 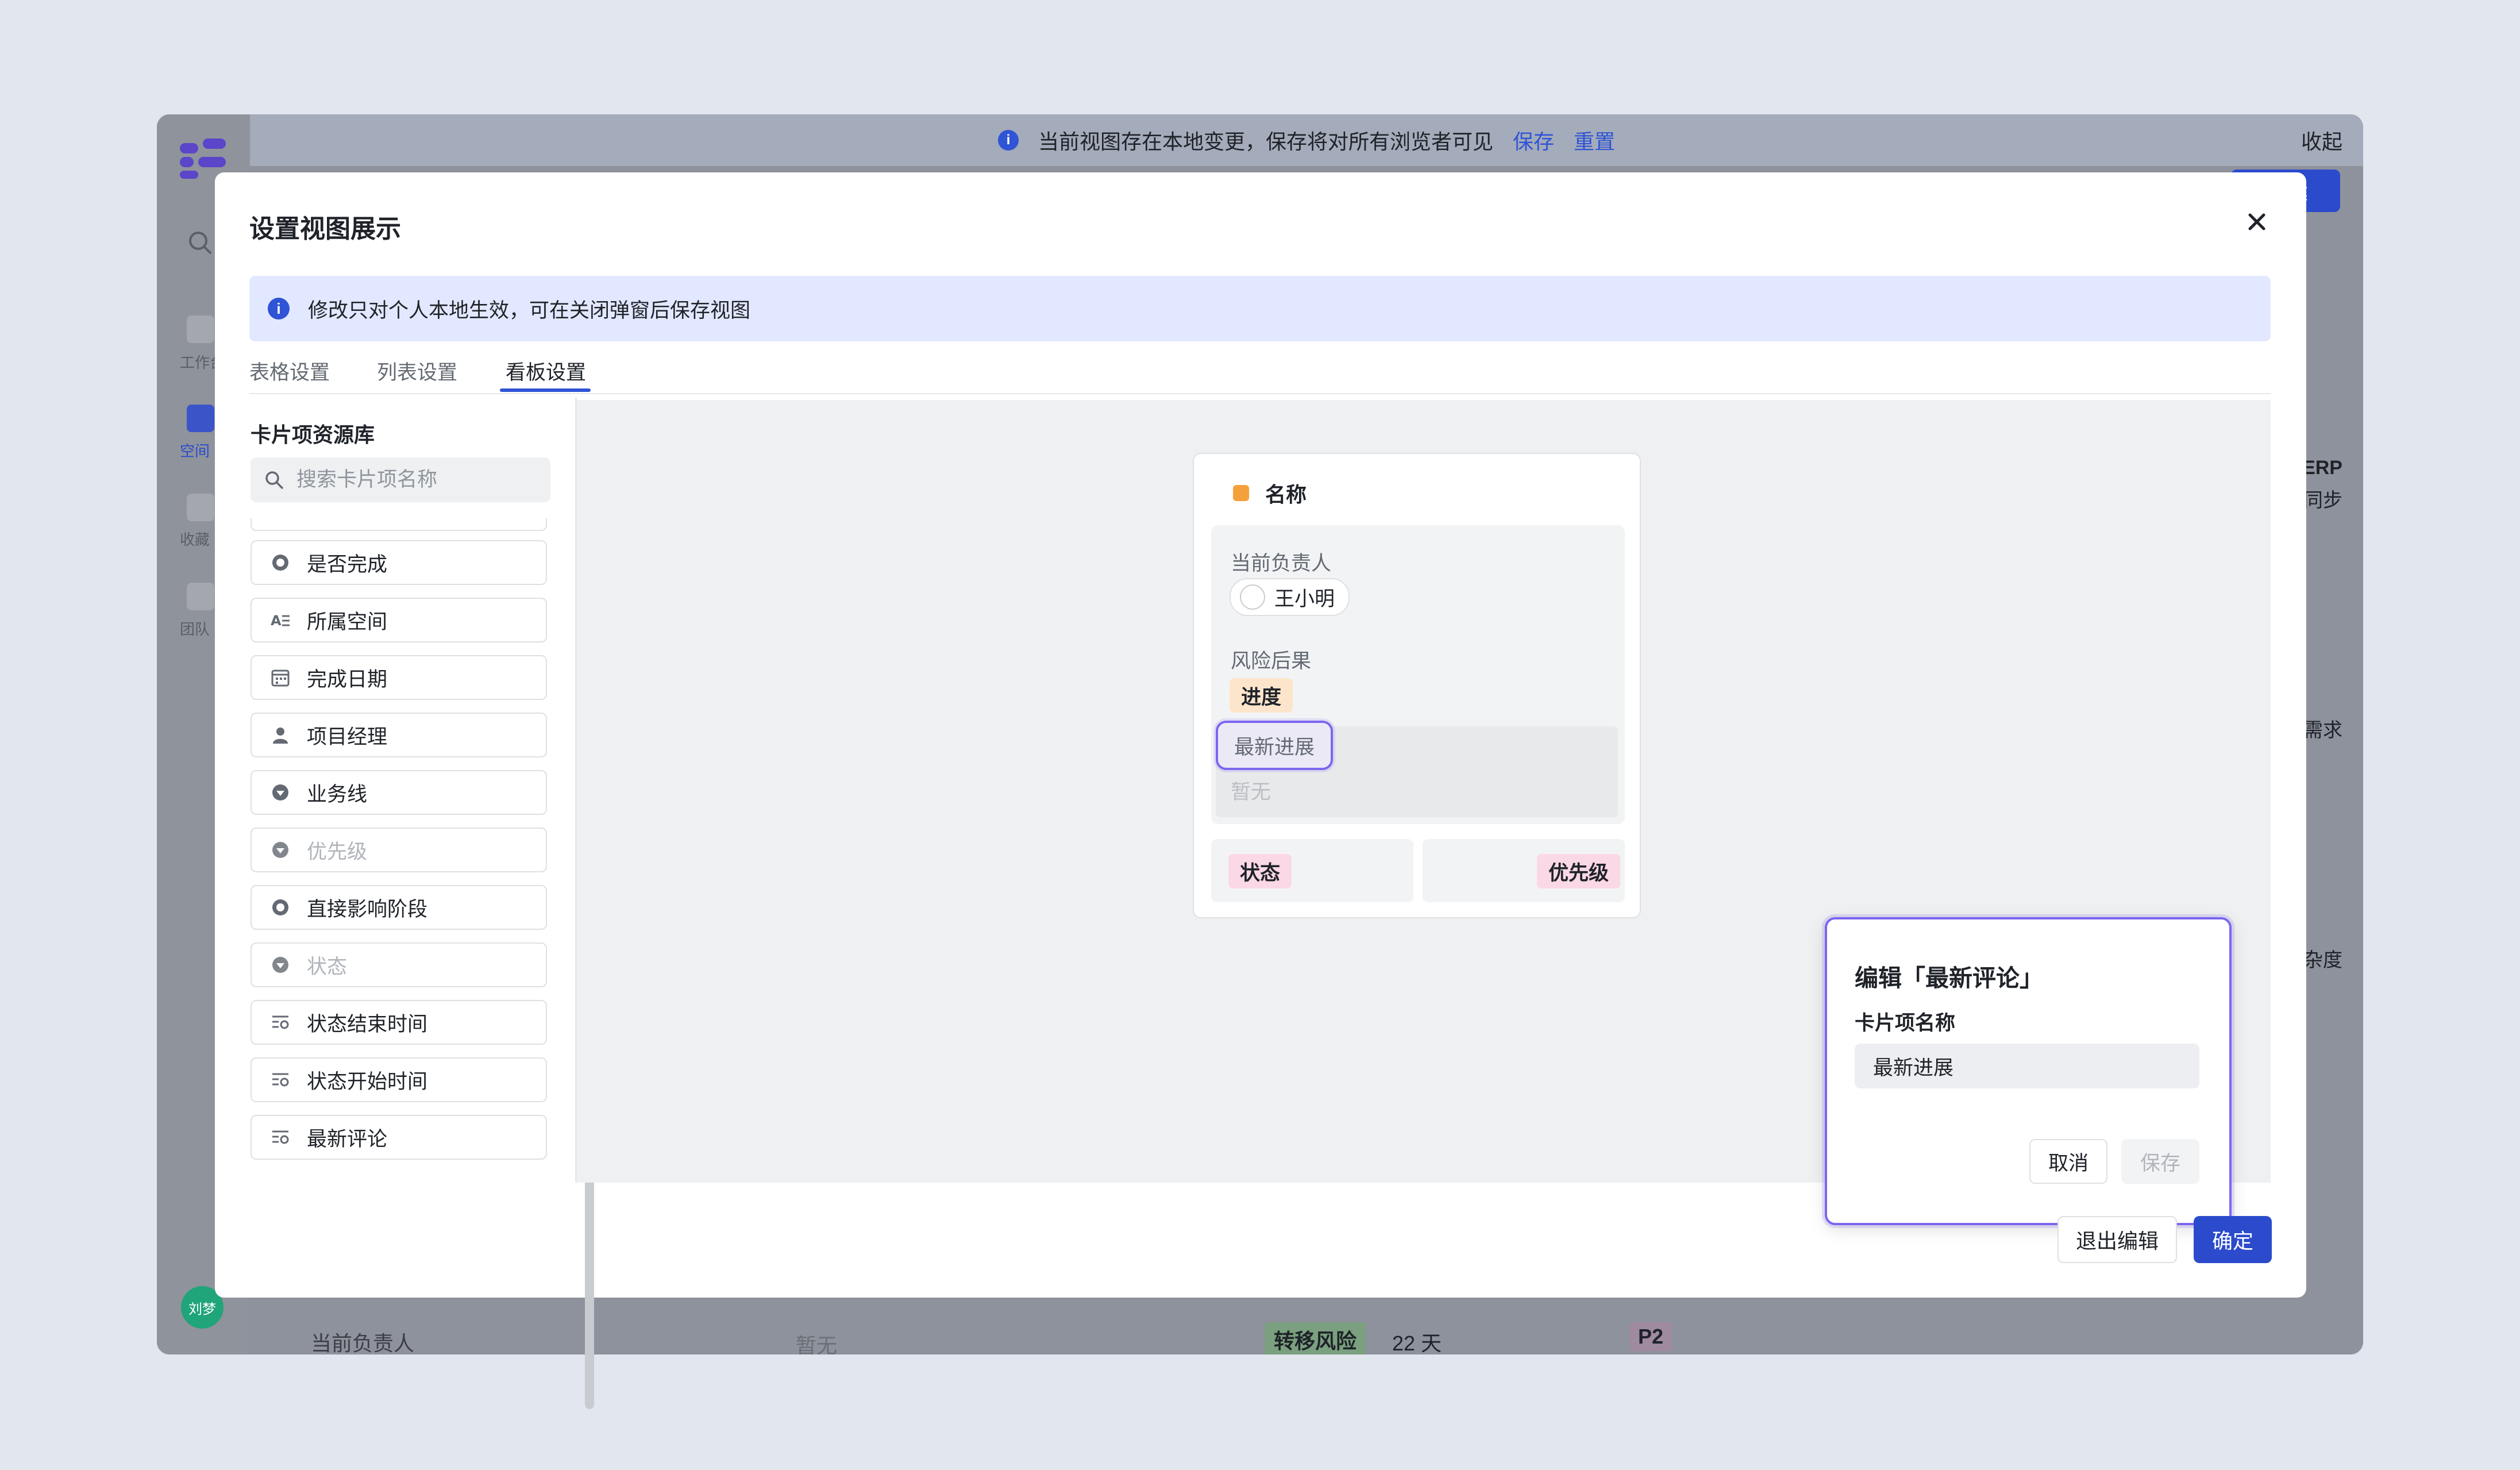 I want to click on library-item: 状态开始时间, so click(x=399, y=1079).